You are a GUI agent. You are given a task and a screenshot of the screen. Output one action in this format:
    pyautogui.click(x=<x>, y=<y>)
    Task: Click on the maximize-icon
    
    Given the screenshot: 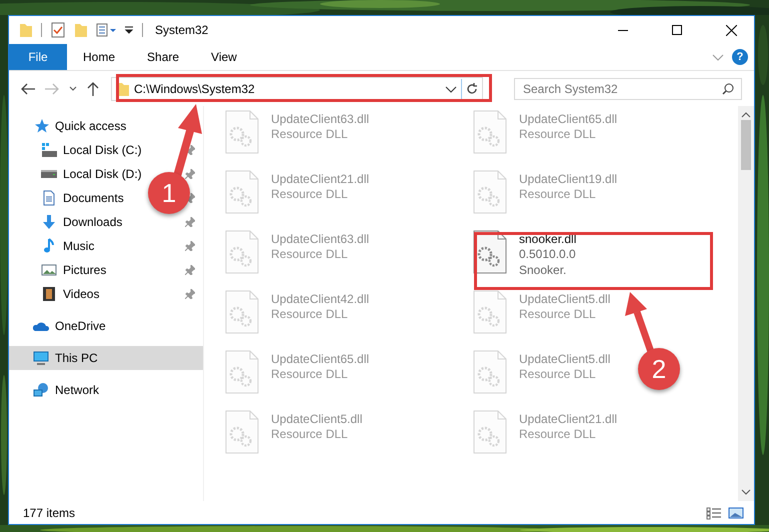 What is the action you would take?
    pyautogui.click(x=677, y=30)
    